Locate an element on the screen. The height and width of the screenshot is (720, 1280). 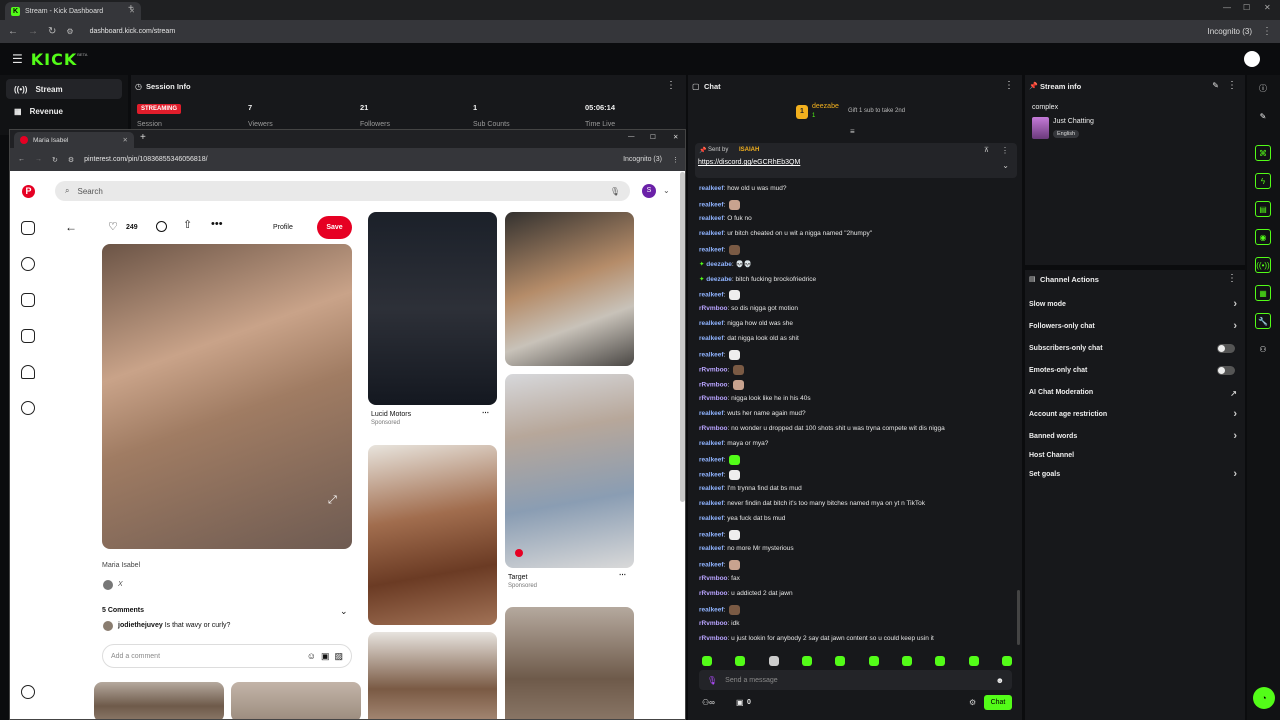
channel-action-row: Followers-only chat › is located at coordinates (1135, 326).